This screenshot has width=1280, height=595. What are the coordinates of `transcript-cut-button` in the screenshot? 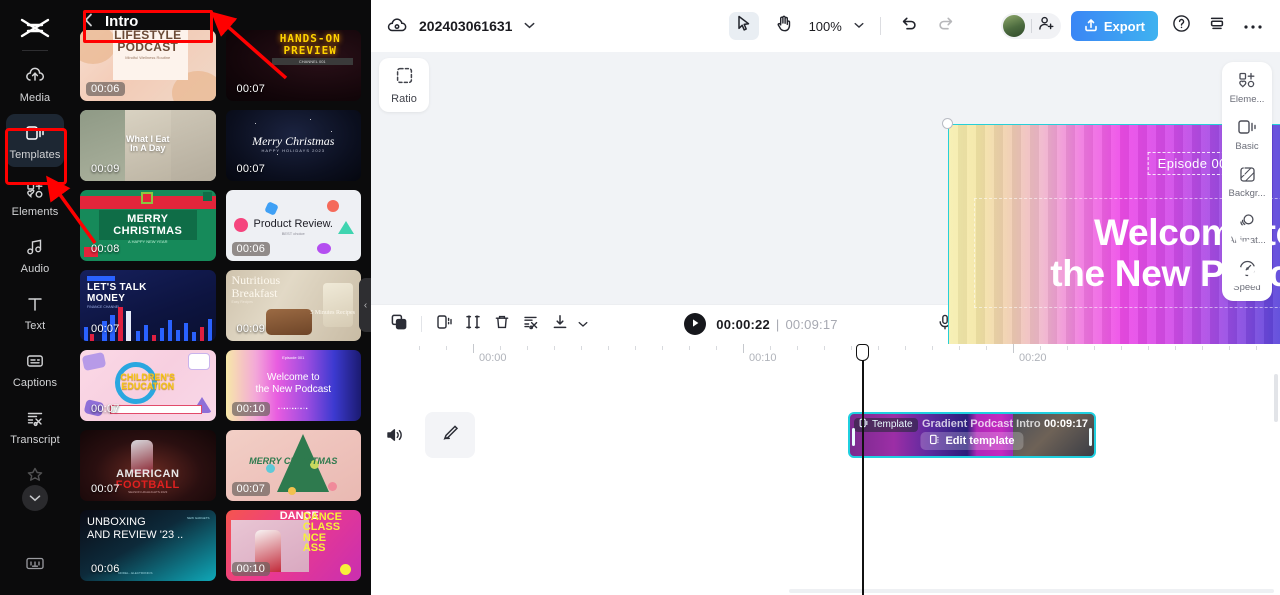 It's located at (531, 324).